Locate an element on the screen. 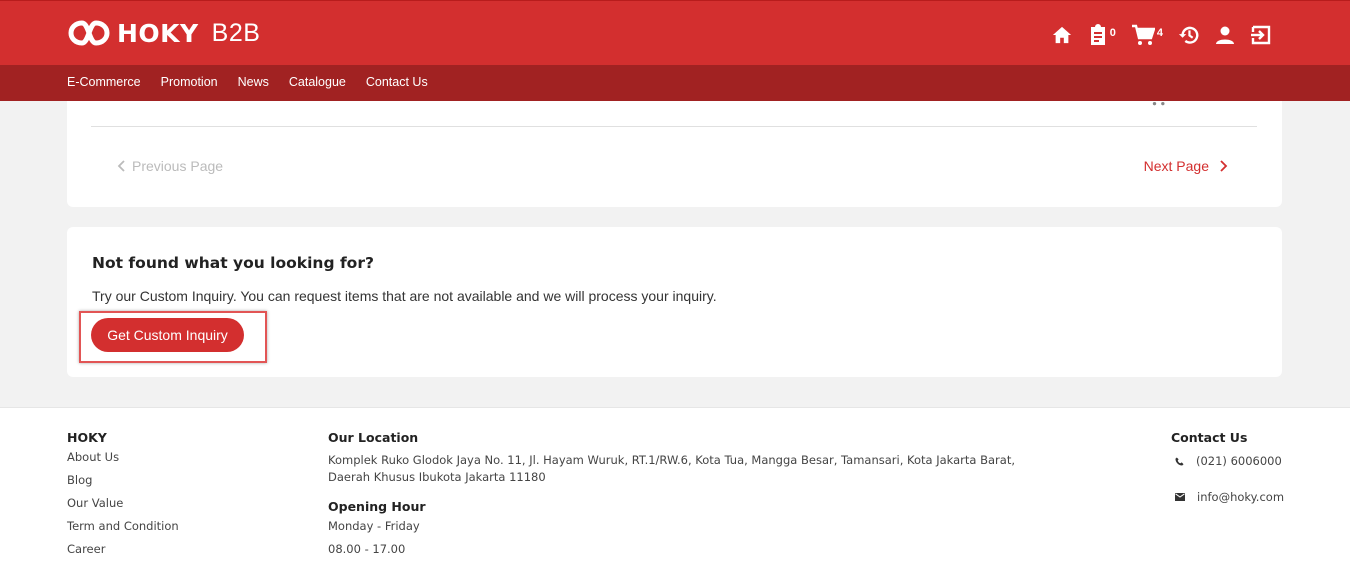 The height and width of the screenshot is (587, 1350). hoky-logo-icon is located at coordinates (89, 33).